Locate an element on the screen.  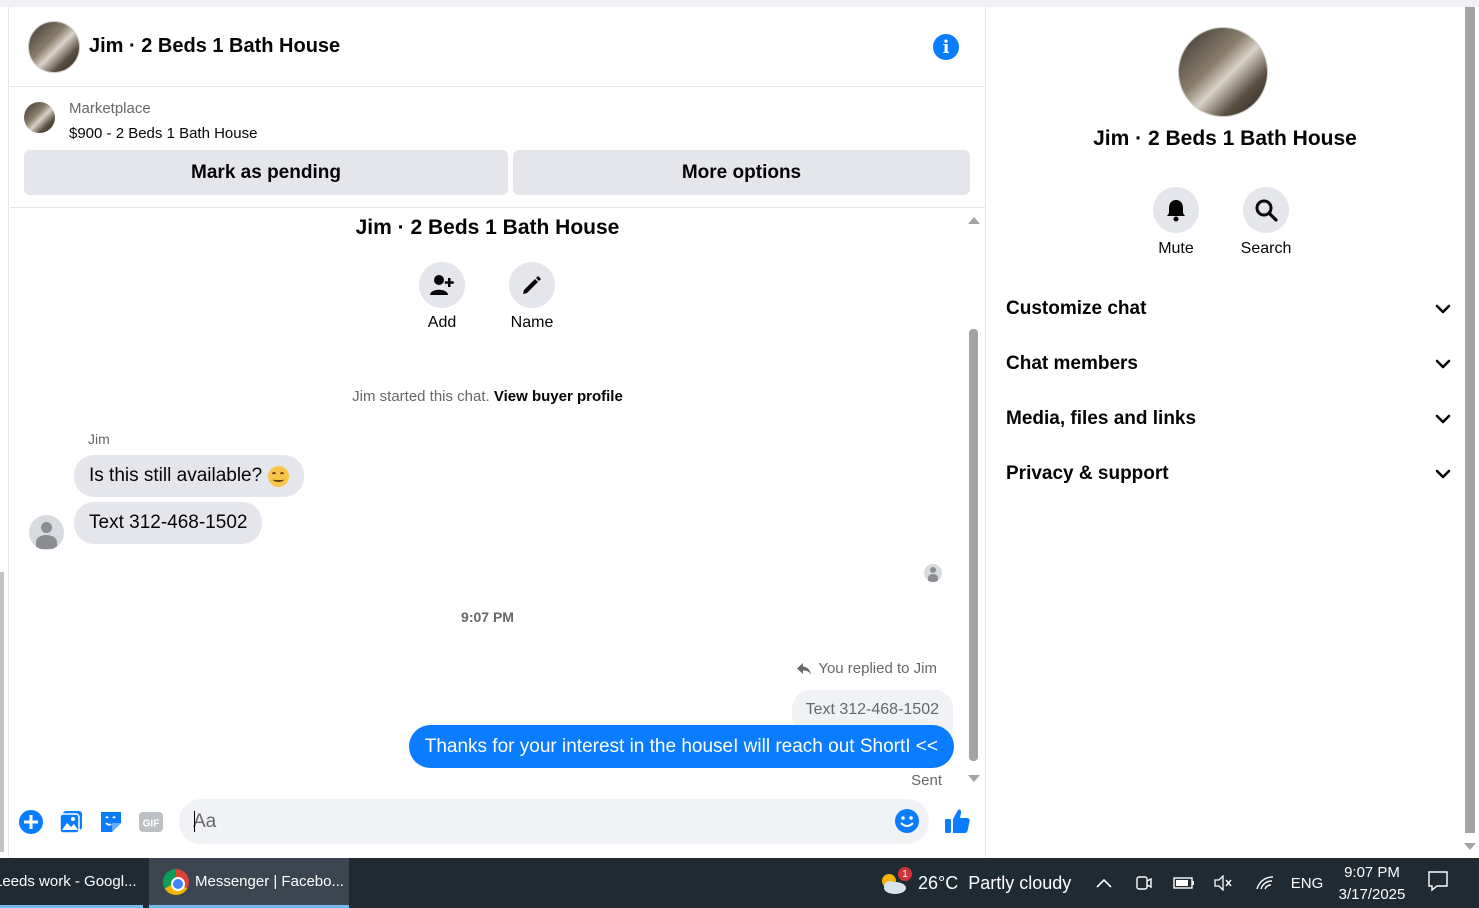
media-files-links-section: Media, files and links is located at coordinates (1228, 419).